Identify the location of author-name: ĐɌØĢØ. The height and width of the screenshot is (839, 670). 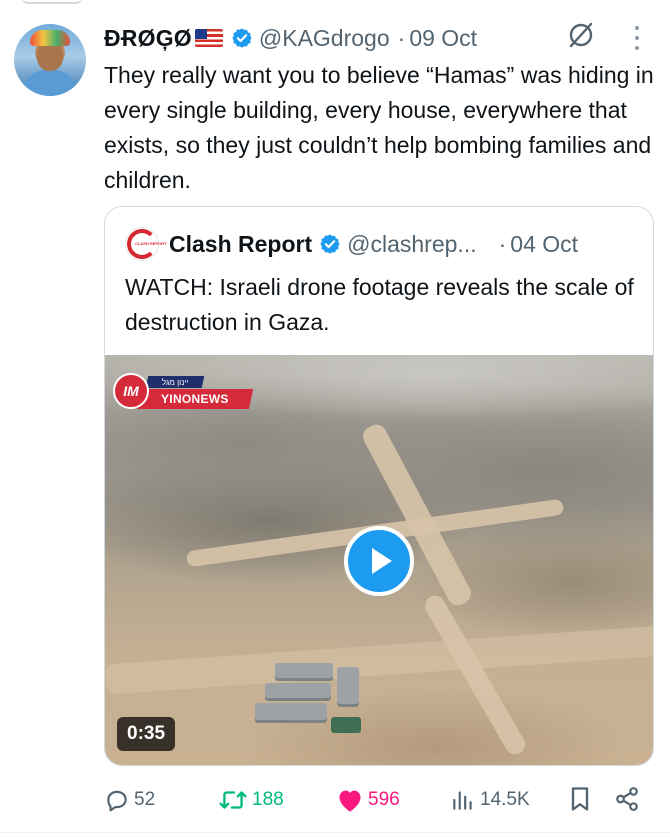
(148, 38).